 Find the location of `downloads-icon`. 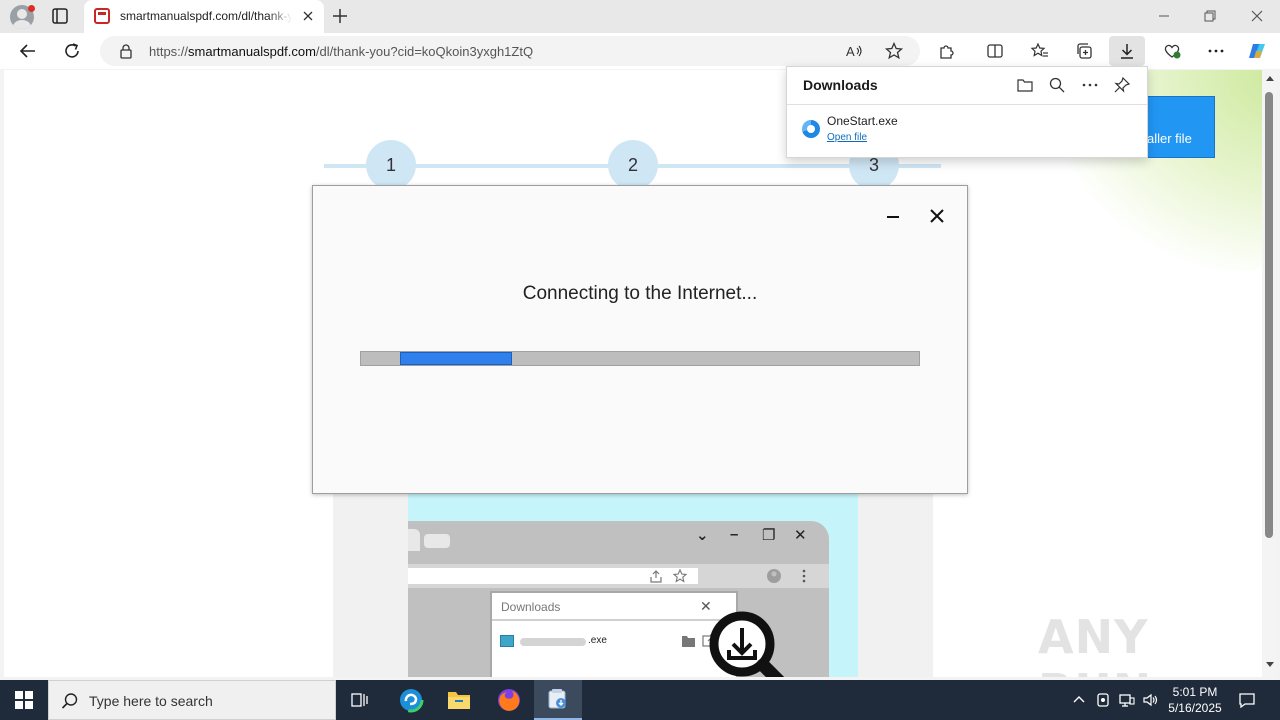

downloads-icon is located at coordinates (1127, 51).